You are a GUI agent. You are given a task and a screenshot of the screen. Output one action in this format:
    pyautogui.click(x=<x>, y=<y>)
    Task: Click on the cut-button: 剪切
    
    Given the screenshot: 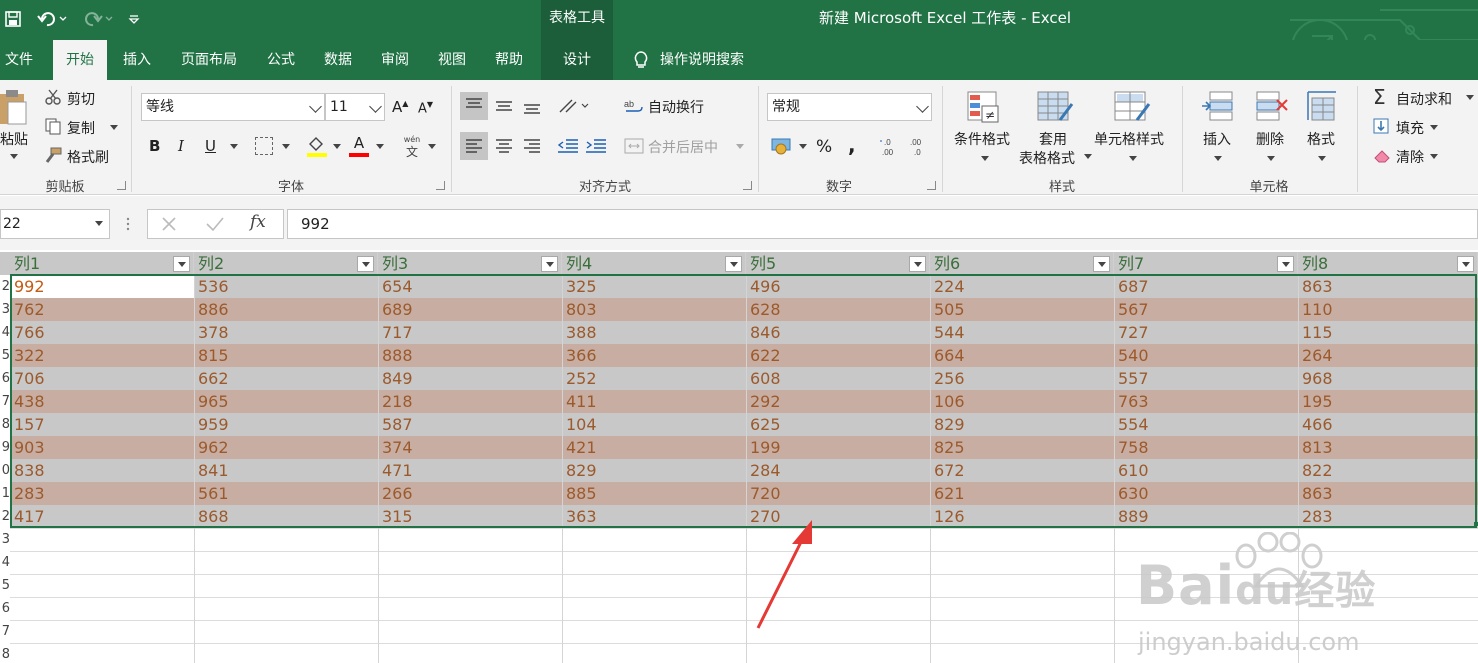 What is the action you would take?
    pyautogui.click(x=81, y=99)
    